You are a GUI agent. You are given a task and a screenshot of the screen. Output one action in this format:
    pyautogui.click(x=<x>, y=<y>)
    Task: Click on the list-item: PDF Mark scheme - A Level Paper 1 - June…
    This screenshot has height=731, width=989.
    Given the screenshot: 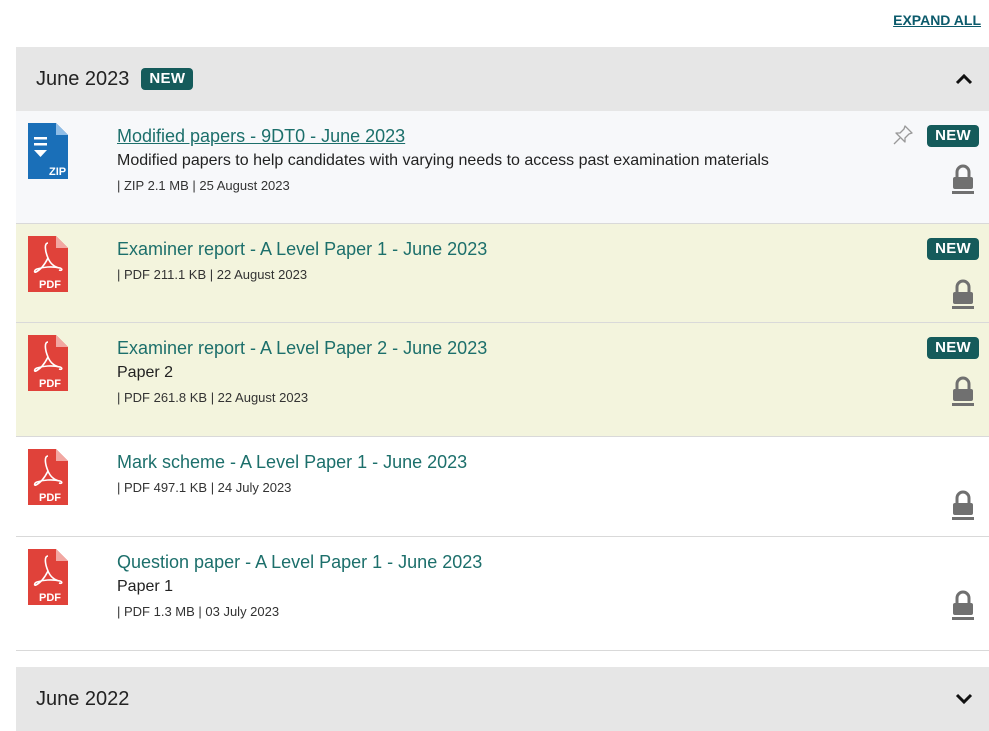 What is the action you would take?
    pyautogui.click(x=502, y=487)
    